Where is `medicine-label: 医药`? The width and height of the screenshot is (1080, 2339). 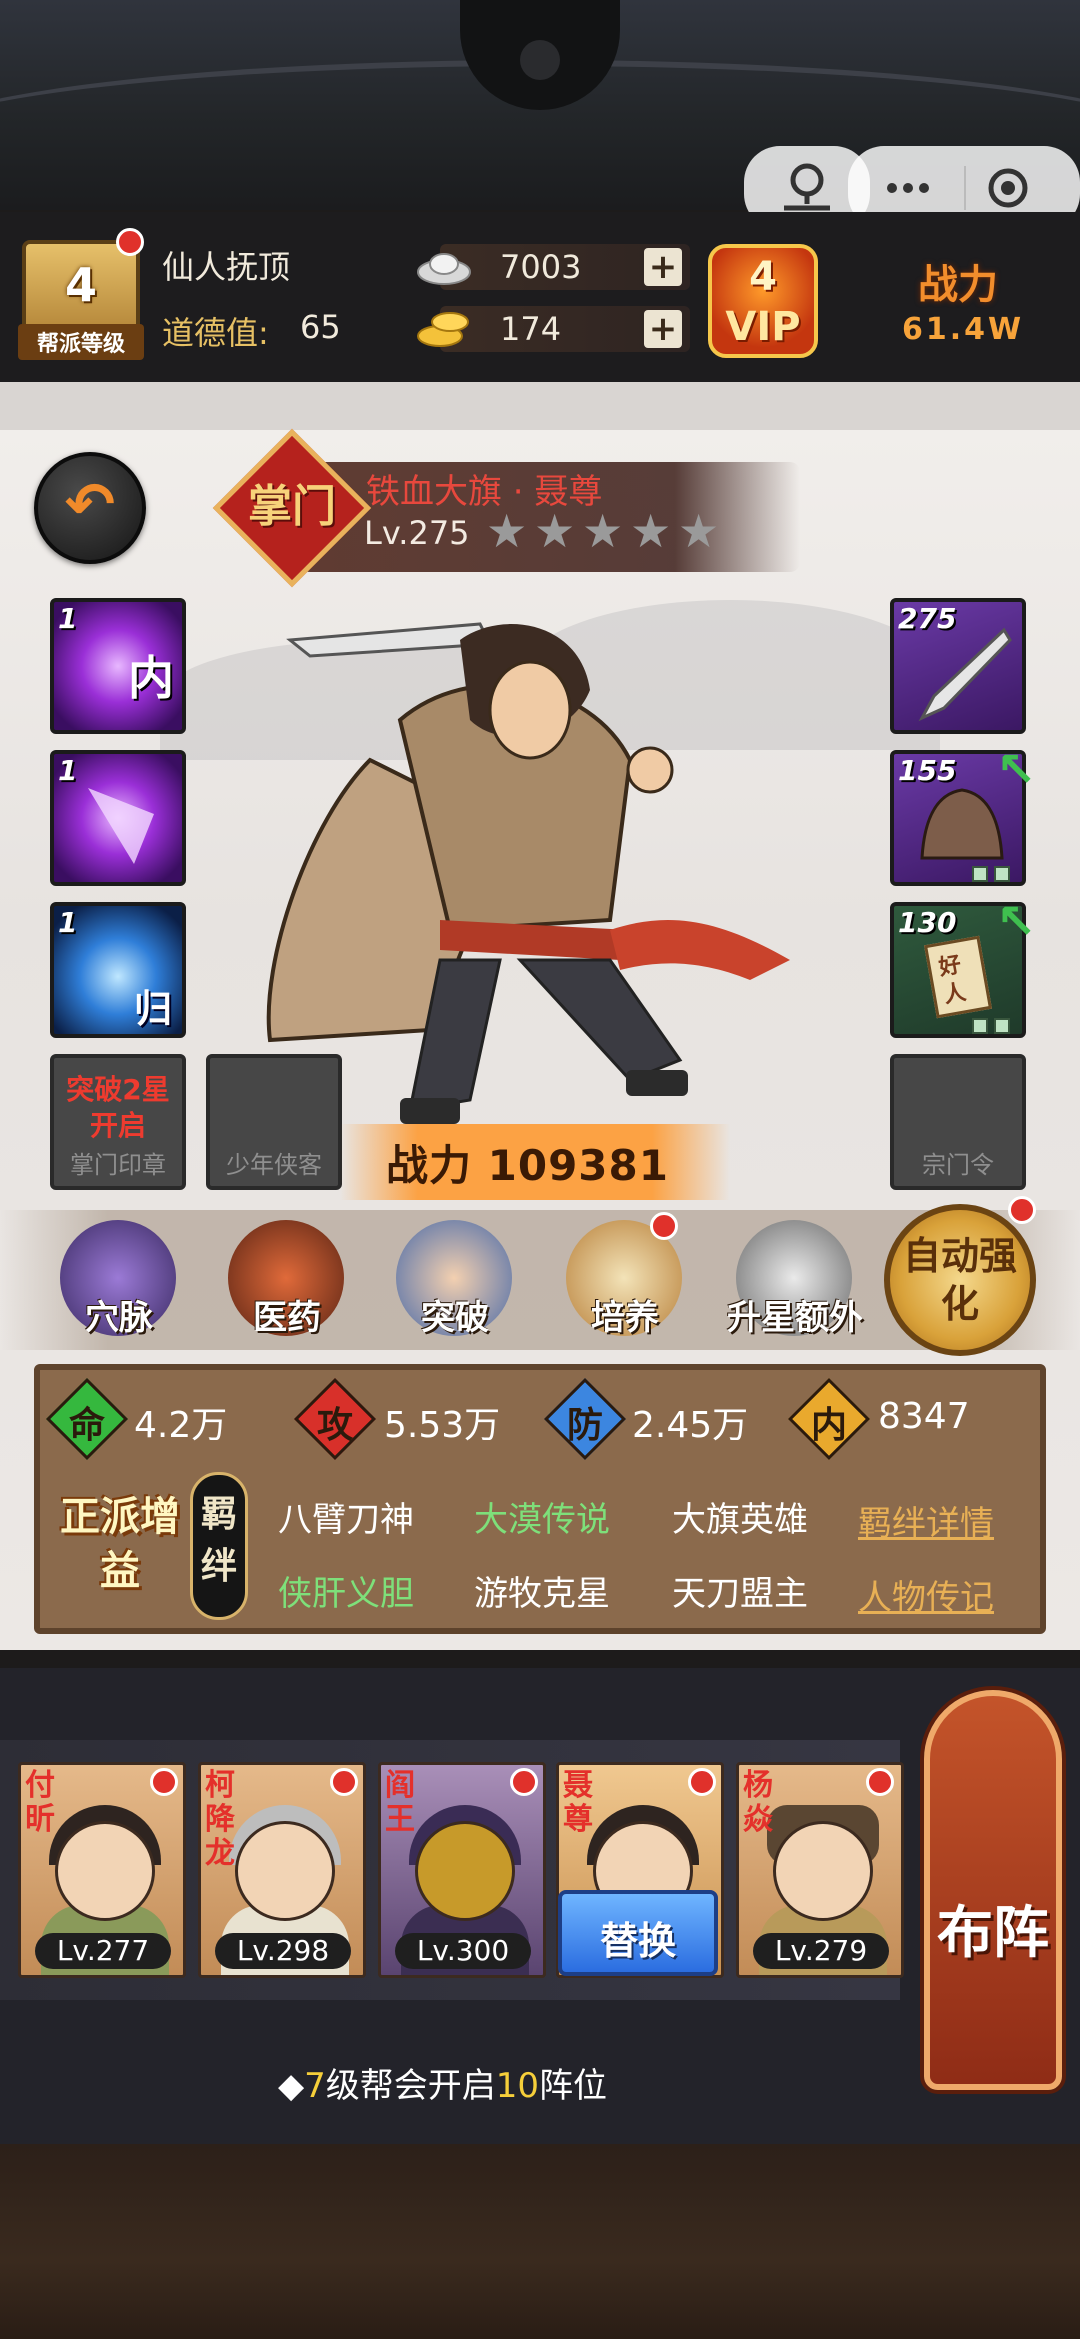
medicine-label: 医药 is located at coordinates (287, 1318).